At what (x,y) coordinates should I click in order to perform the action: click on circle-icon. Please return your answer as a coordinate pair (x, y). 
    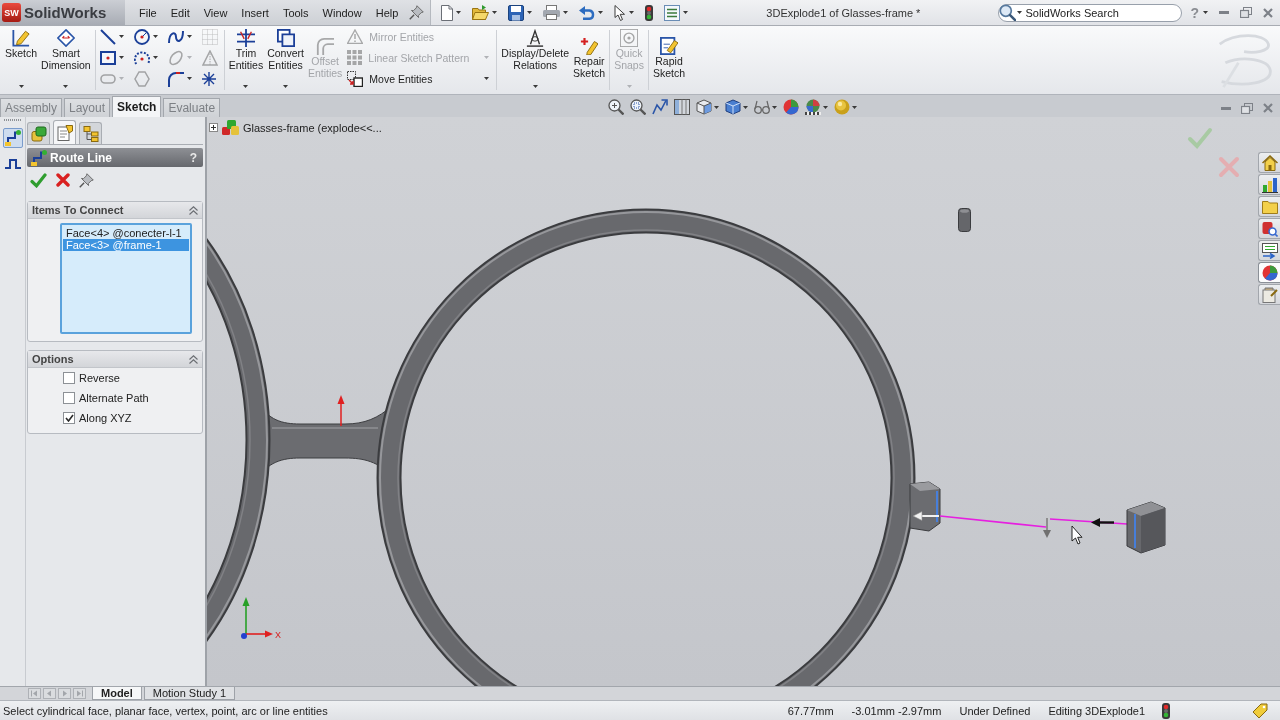
    Looking at the image, I should click on (141, 36).